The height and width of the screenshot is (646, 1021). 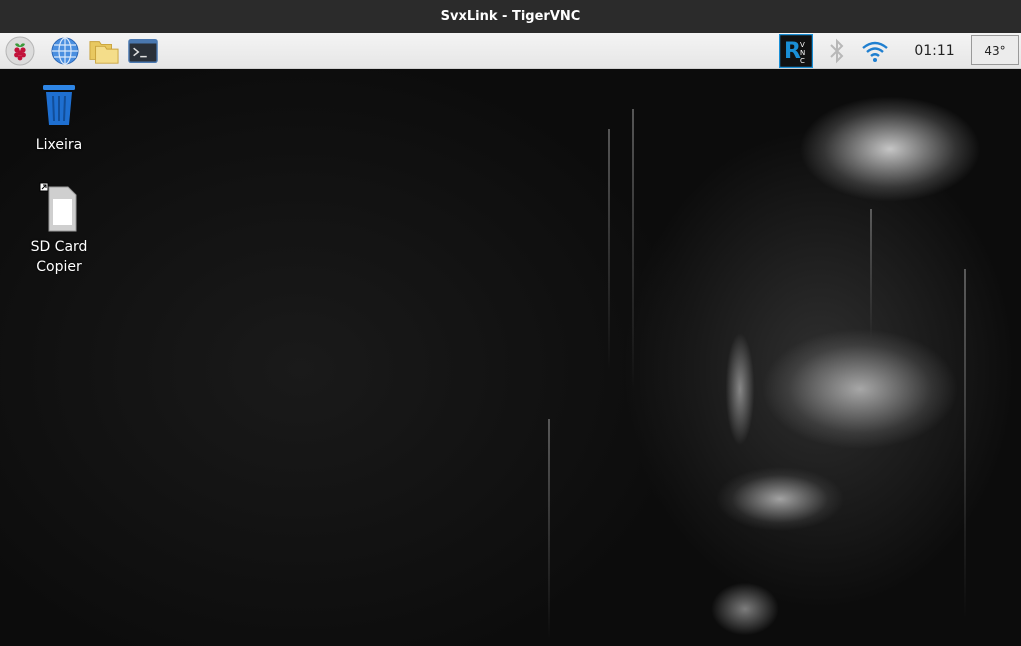 What do you see at coordinates (995, 50) in the screenshot?
I see `cpu-temperature: 43°` at bounding box center [995, 50].